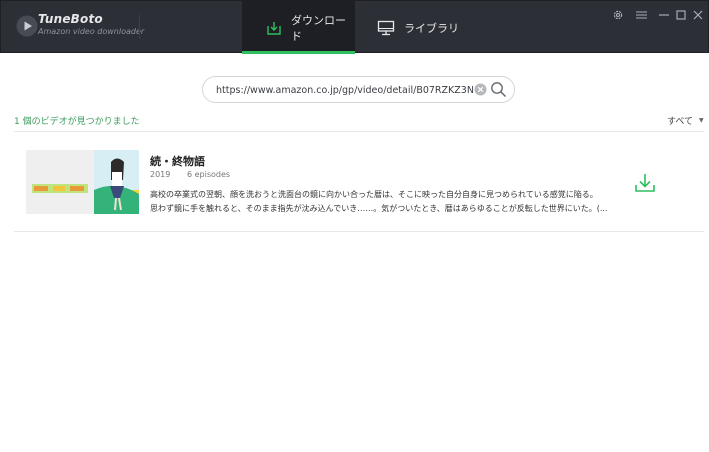 The height and width of the screenshot is (452, 709). What do you see at coordinates (139, 27) in the screenshot?
I see `title-divider` at bounding box center [139, 27].